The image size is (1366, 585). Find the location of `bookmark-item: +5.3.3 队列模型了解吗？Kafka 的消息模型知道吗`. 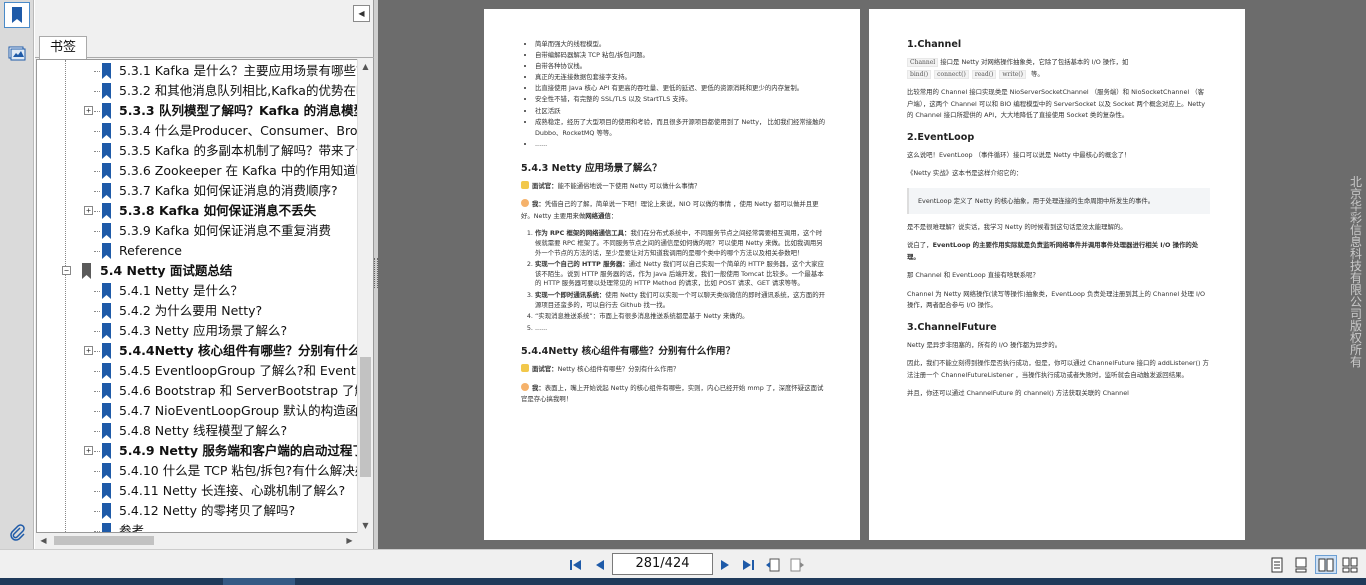

bookmark-item: +5.3.3 队列模型了解吗？Kafka 的消息模型知道吗 is located at coordinates (197, 111).